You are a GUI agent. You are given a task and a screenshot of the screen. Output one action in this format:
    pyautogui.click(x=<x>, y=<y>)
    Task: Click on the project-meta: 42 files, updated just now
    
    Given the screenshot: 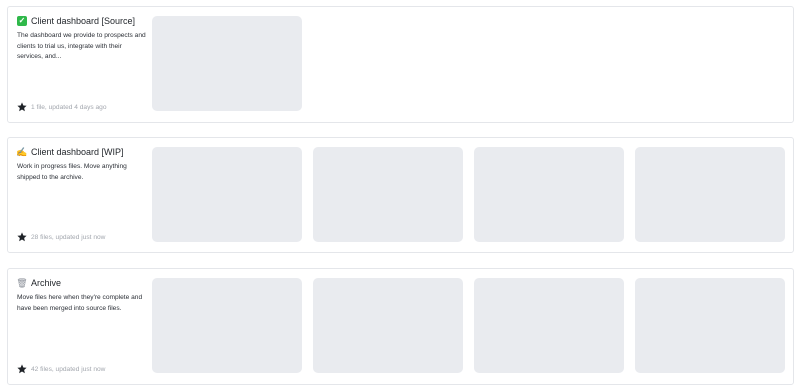 What is the action you would take?
    pyautogui.click(x=61, y=369)
    